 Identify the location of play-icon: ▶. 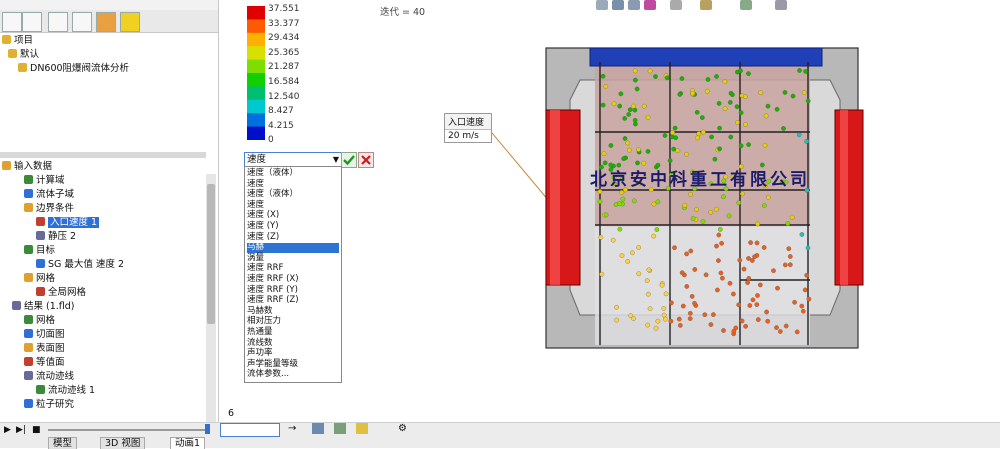
(7, 430).